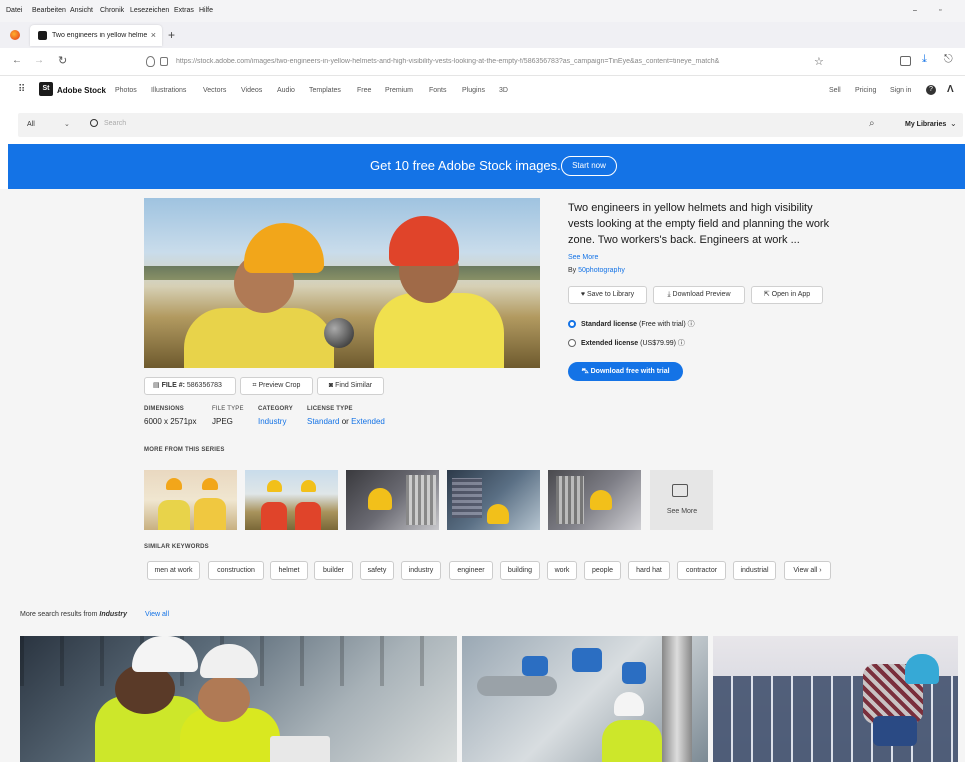  What do you see at coordinates (835, 90) in the screenshot?
I see `nav-sell: Sell` at bounding box center [835, 90].